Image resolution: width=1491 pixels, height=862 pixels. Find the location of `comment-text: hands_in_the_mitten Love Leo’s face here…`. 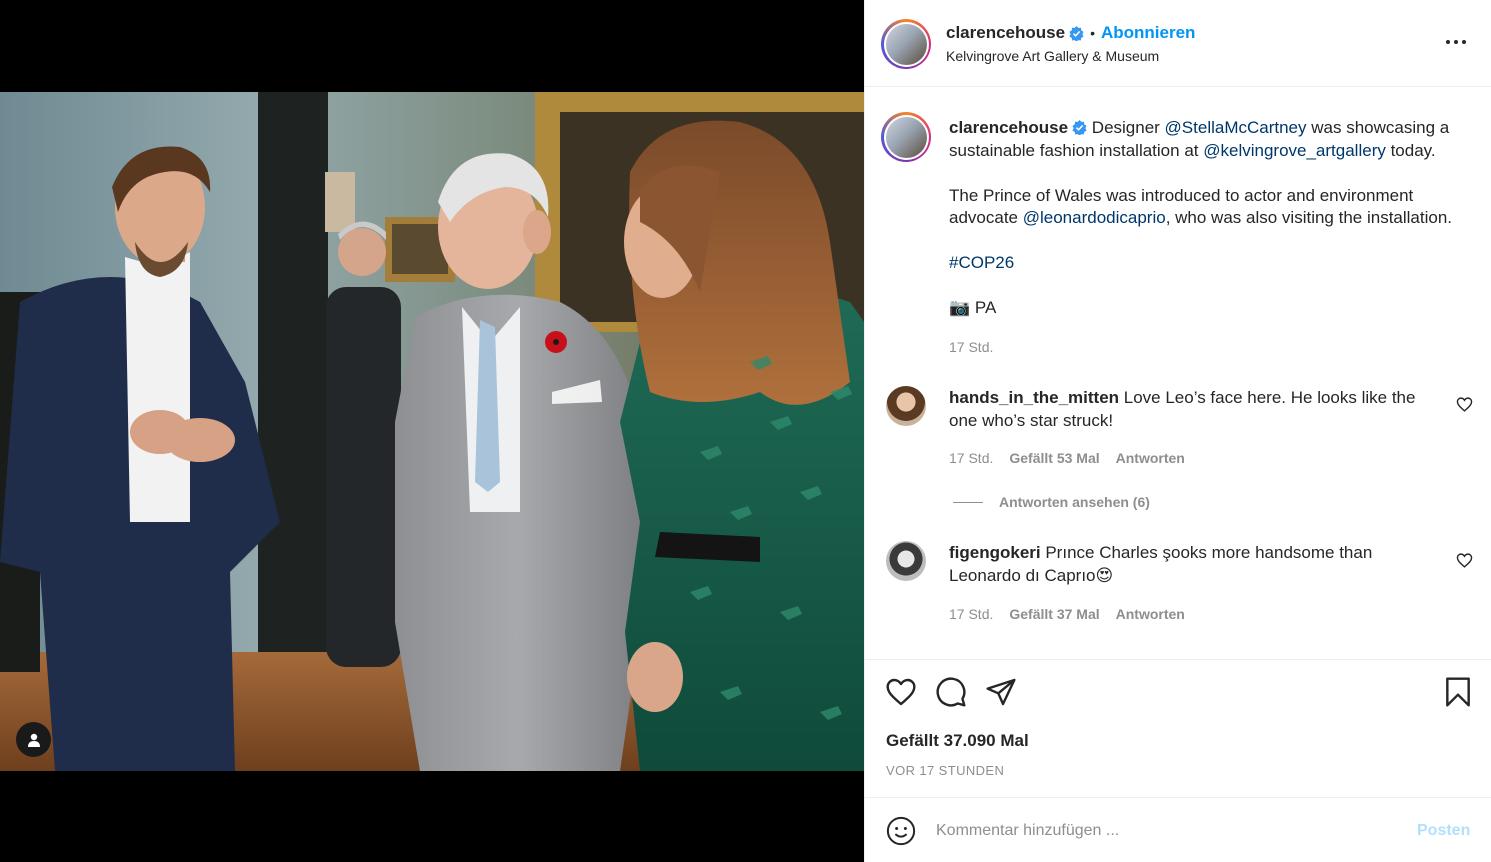

comment-text: hands_in_the_mitten Love Leo’s face here… is located at coordinates (1189, 409).